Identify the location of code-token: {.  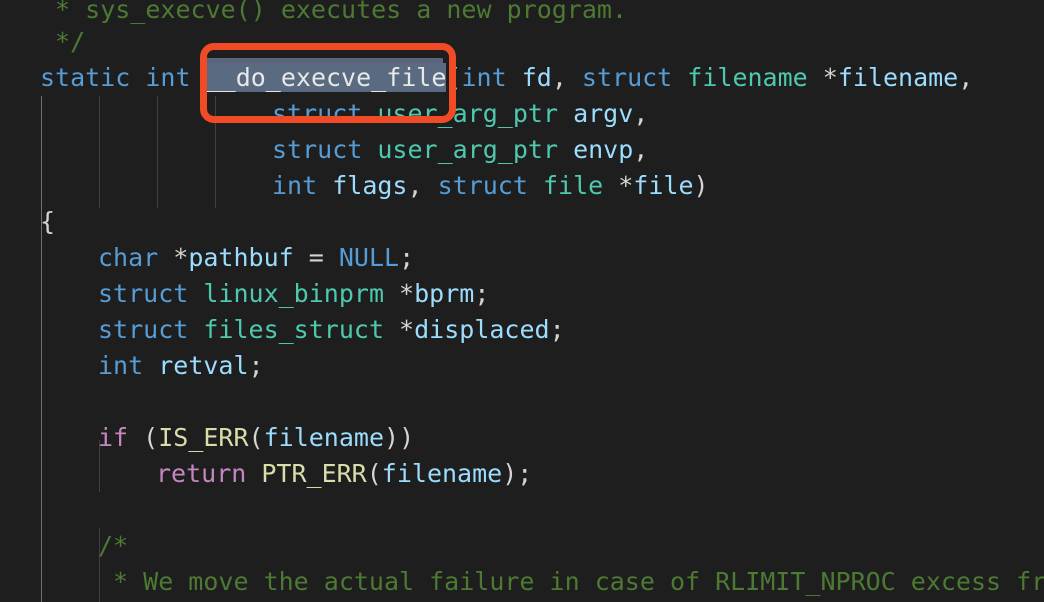
(48, 221).